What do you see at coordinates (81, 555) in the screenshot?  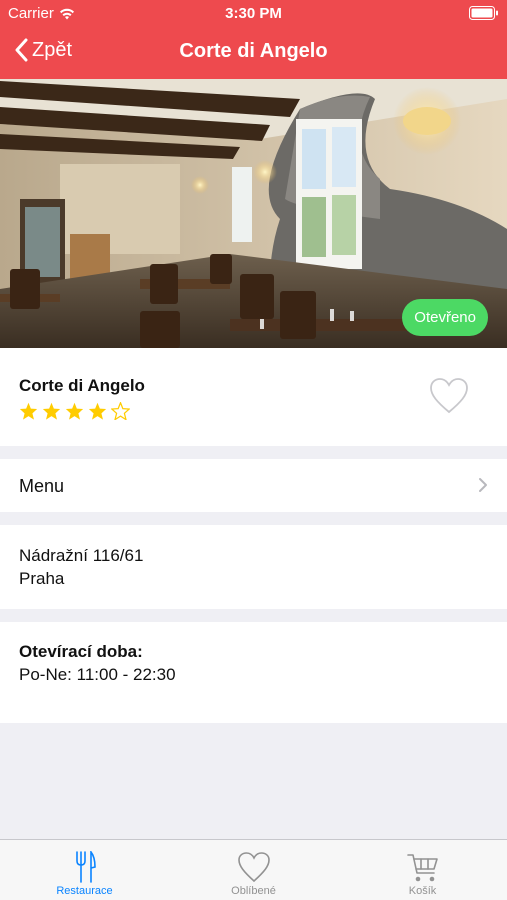 I see `address-street: Nádražní 116/61` at bounding box center [81, 555].